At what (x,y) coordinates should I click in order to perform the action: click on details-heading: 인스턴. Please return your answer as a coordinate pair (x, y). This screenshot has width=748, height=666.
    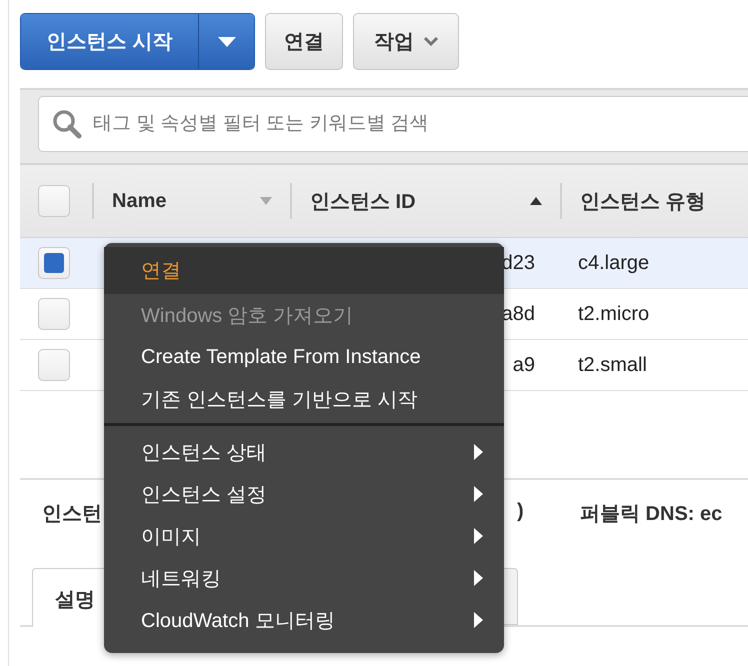
    Looking at the image, I should click on (72, 514).